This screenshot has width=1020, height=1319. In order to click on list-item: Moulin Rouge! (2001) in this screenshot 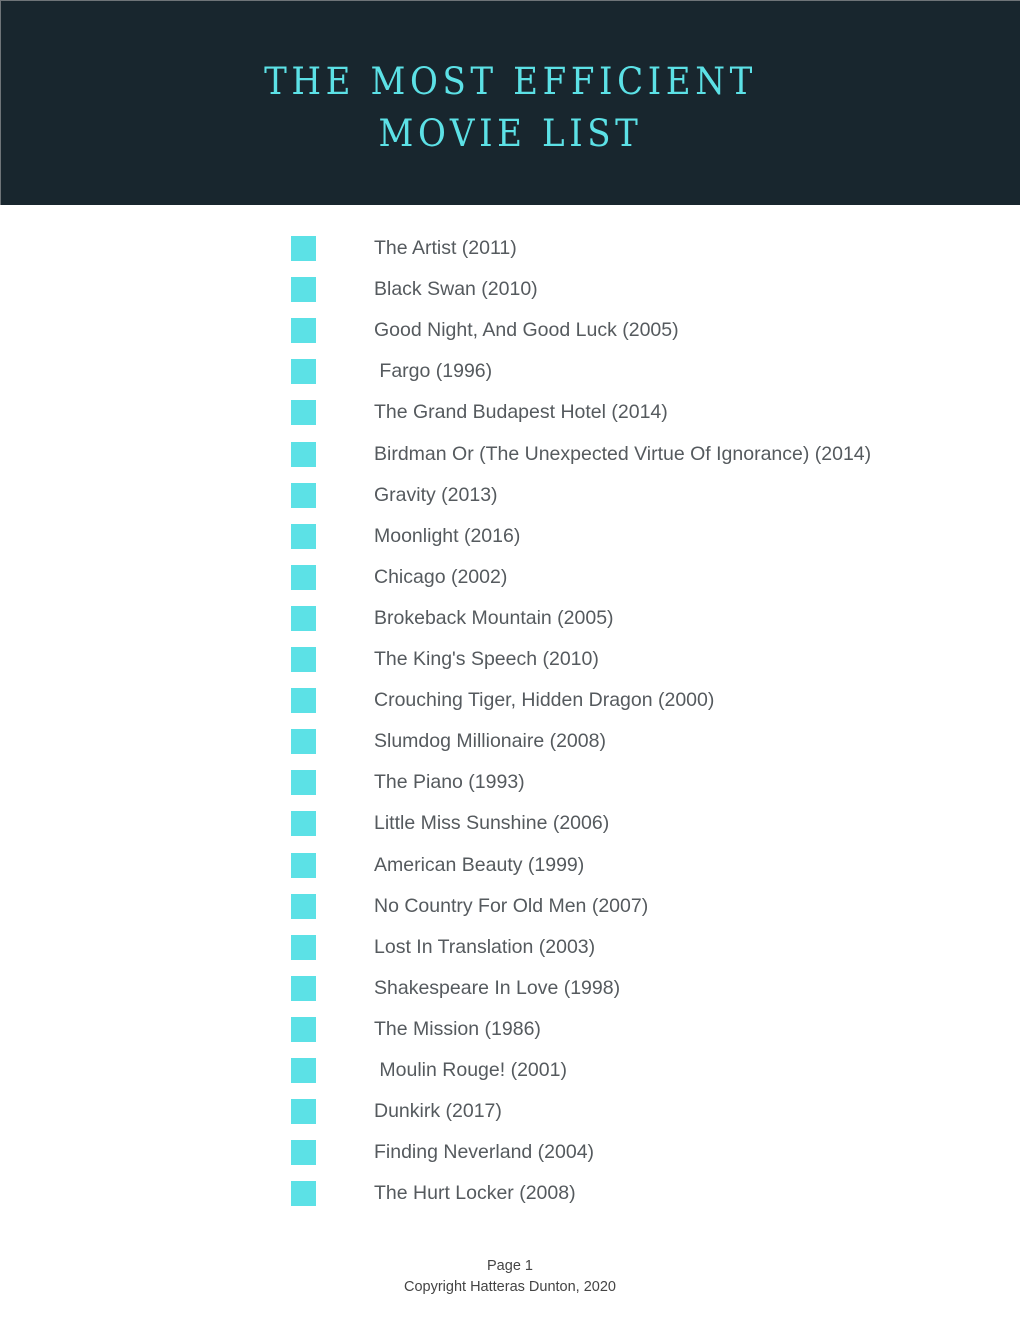, I will do `click(510, 1070)`.